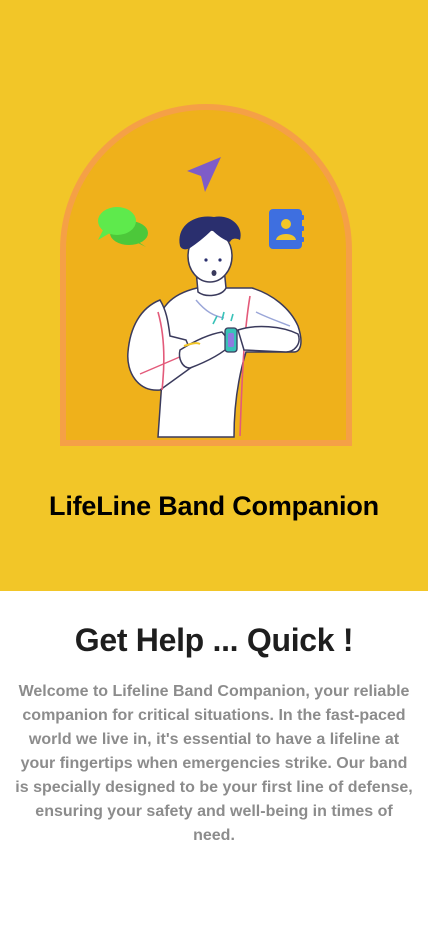 Image resolution: width=428 pixels, height=926 pixels. What do you see at coordinates (214, 640) in the screenshot?
I see `headline: Get Help ... Quick !` at bounding box center [214, 640].